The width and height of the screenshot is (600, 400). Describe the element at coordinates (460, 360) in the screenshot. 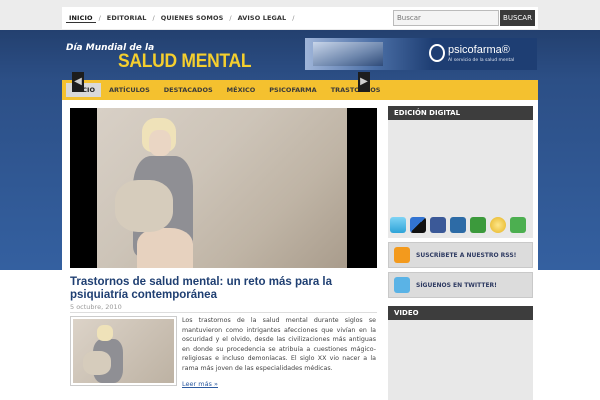

I see `video-box` at that location.